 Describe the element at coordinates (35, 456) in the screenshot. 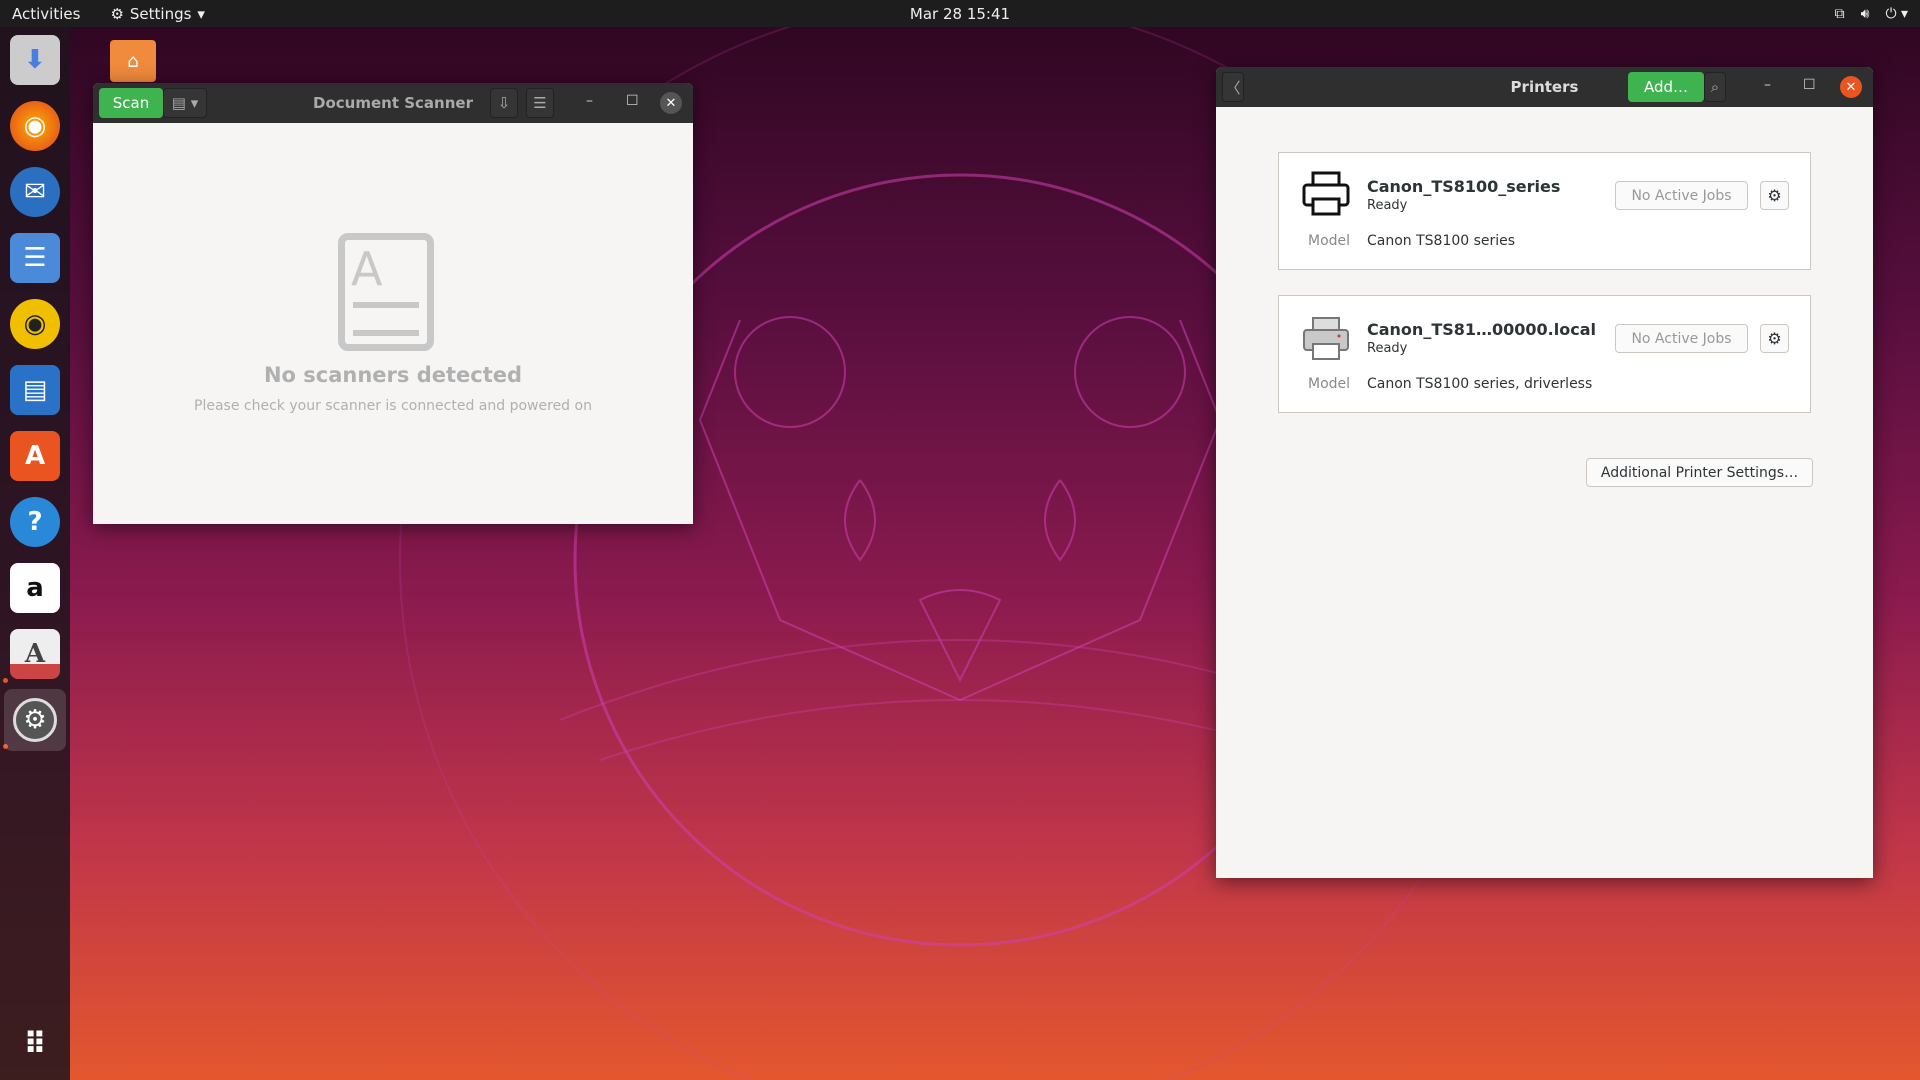

I see `dock-software: A` at that location.